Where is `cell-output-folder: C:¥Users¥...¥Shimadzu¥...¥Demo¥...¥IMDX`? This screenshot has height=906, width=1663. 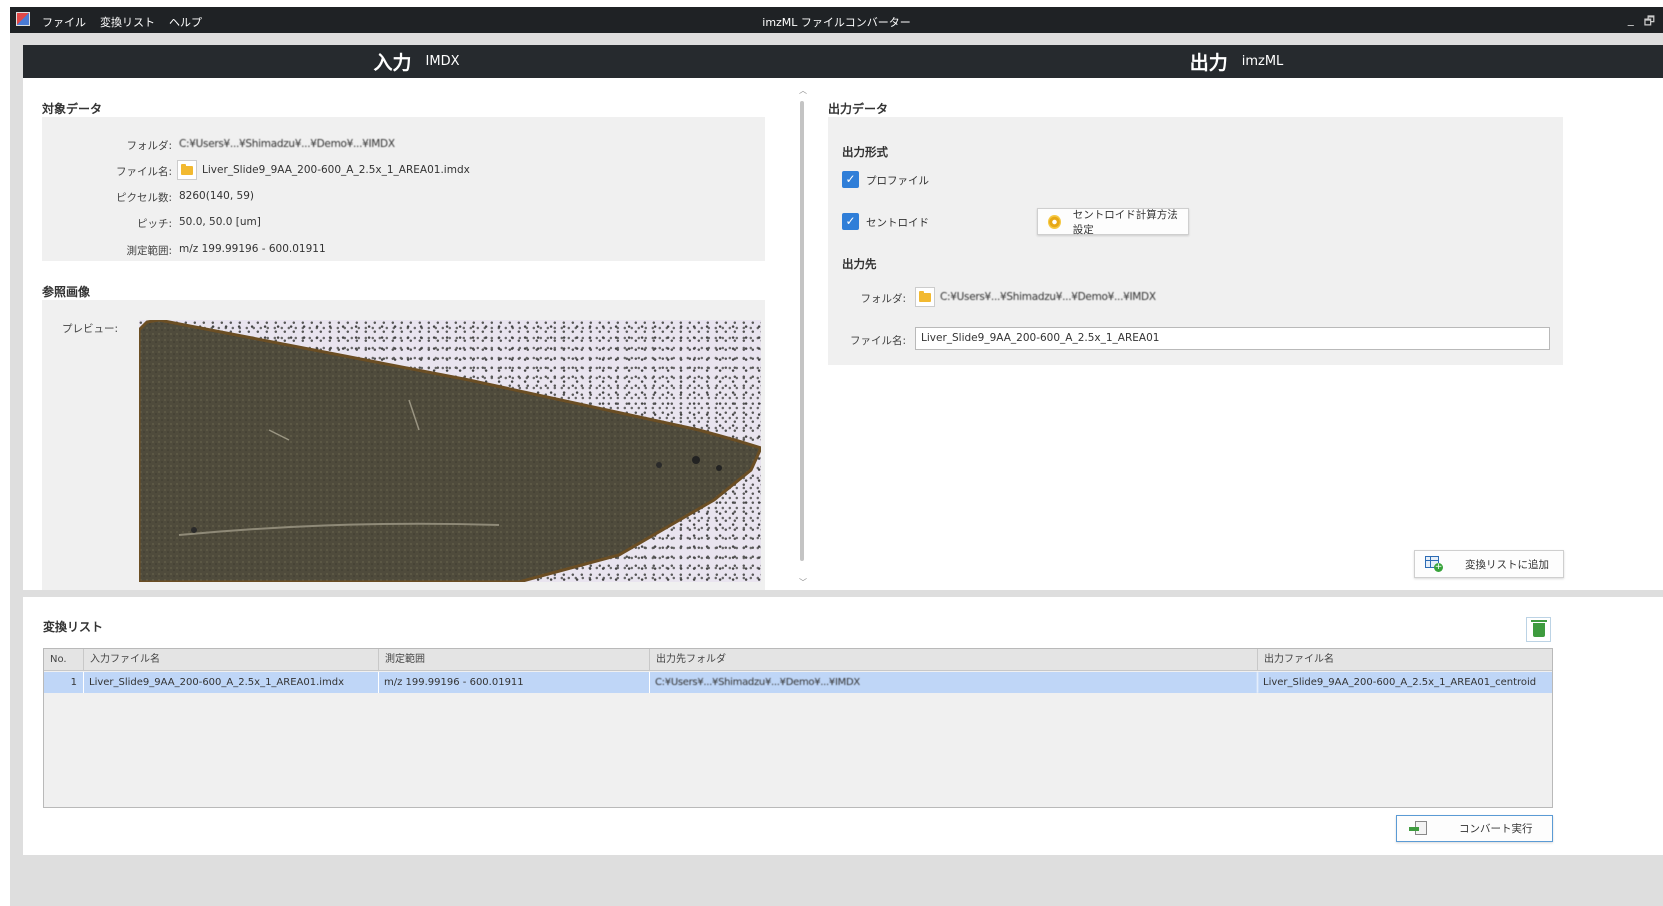
cell-output-folder: C:¥Users¥...¥Shimadzu¥...¥Demo¥...¥IMDX is located at coordinates (954, 682).